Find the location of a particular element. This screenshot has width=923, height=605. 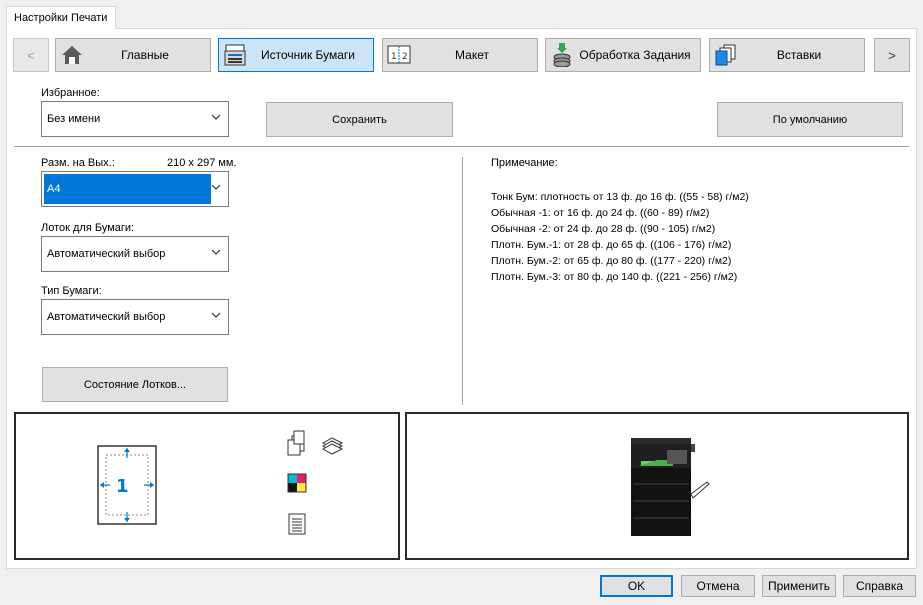

page-preview-graphic is located at coordinates (220, 482).